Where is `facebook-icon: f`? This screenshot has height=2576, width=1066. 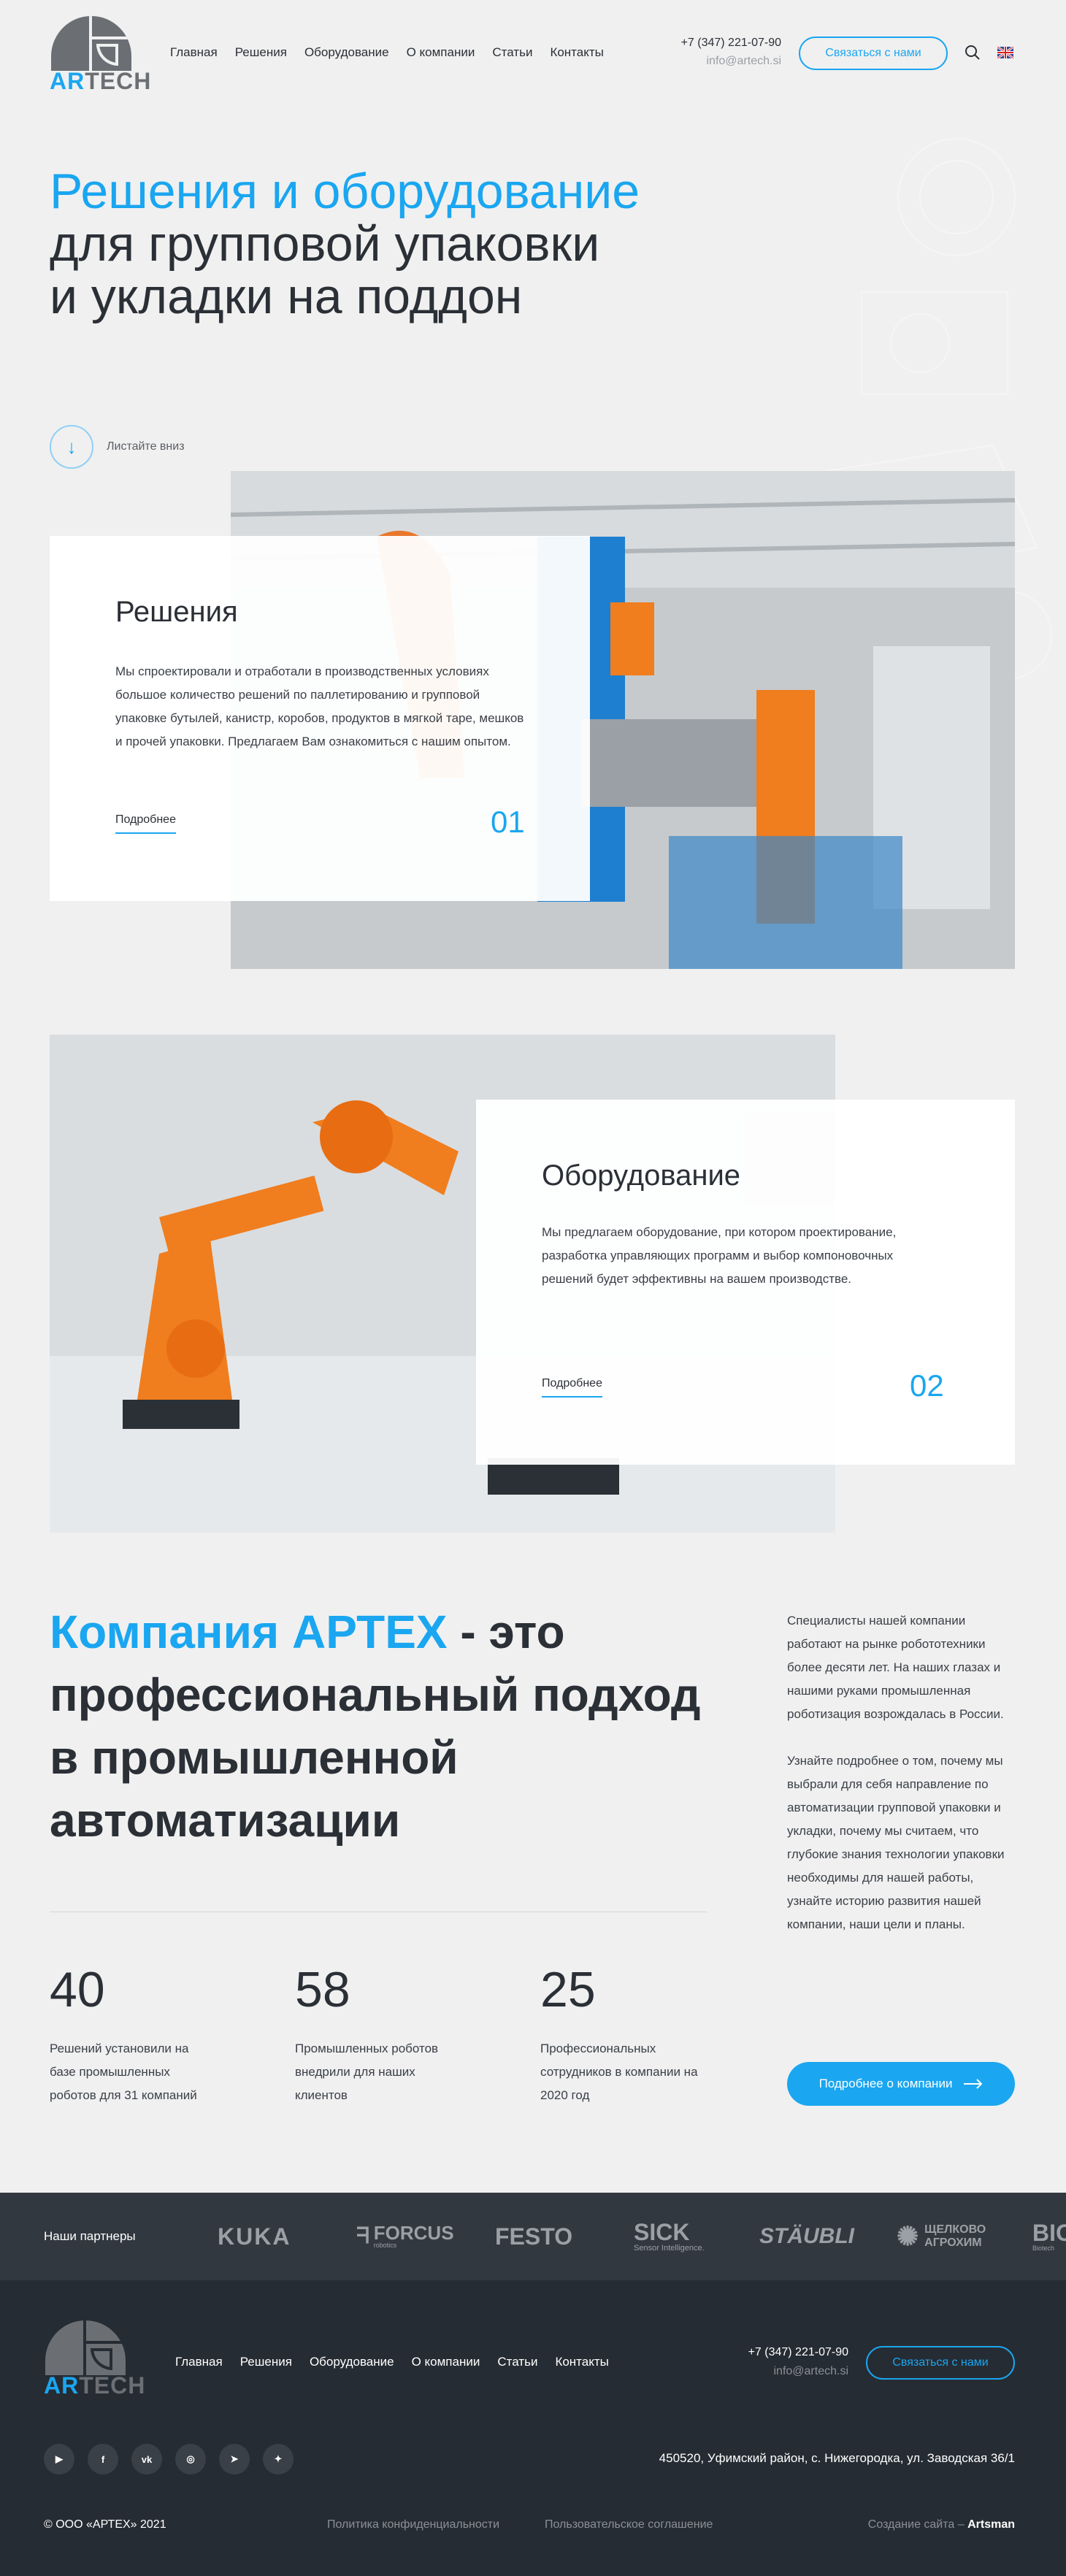
facebook-icon: f is located at coordinates (103, 2459).